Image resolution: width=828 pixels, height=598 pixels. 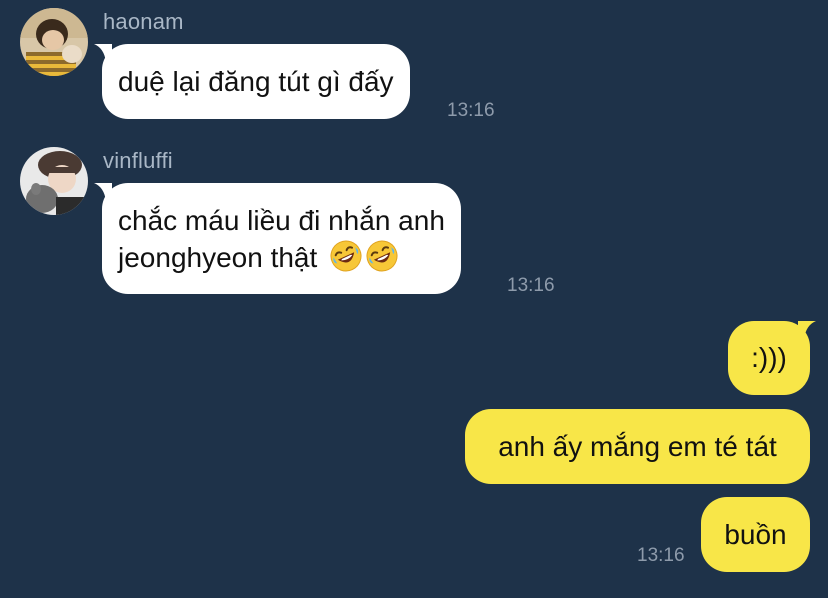 I want to click on message-text: anh ấy mắng em té tát, so click(x=637, y=446).